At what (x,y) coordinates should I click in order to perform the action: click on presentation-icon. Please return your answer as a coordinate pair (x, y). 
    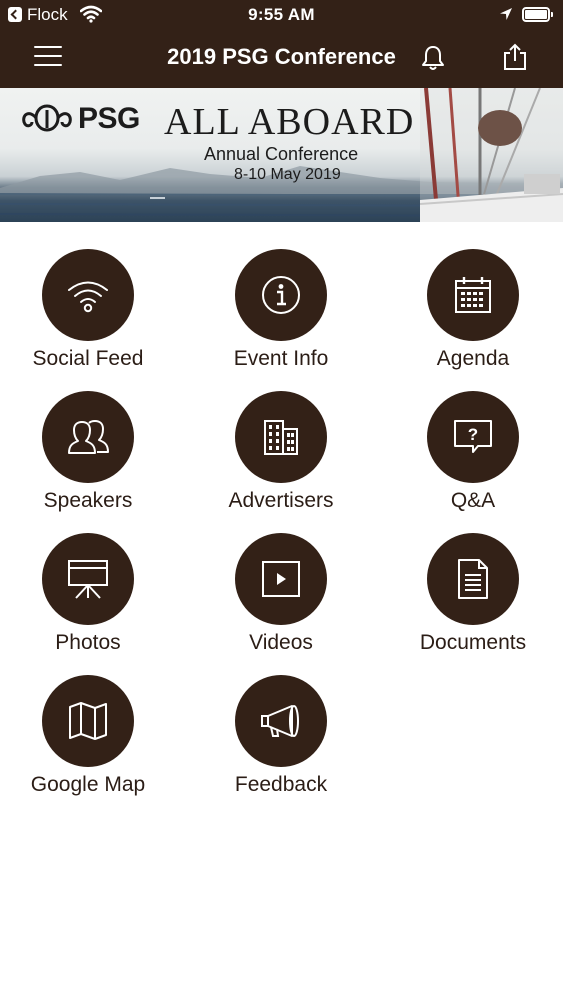
    Looking at the image, I should click on (88, 579).